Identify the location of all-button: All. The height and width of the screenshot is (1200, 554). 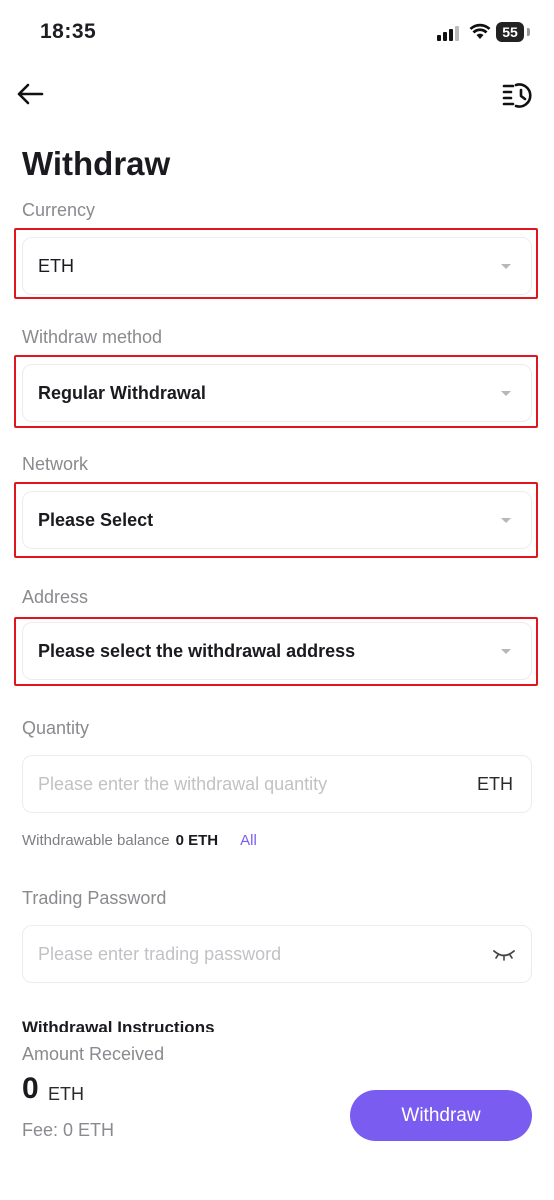
(248, 840).